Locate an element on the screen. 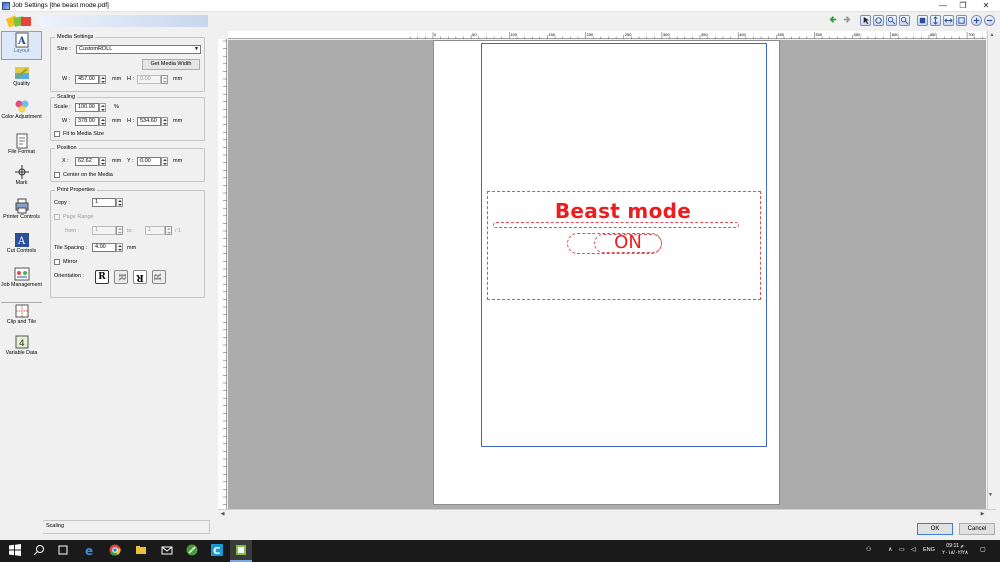  ruler-label: 550 is located at coordinates (857, 34).